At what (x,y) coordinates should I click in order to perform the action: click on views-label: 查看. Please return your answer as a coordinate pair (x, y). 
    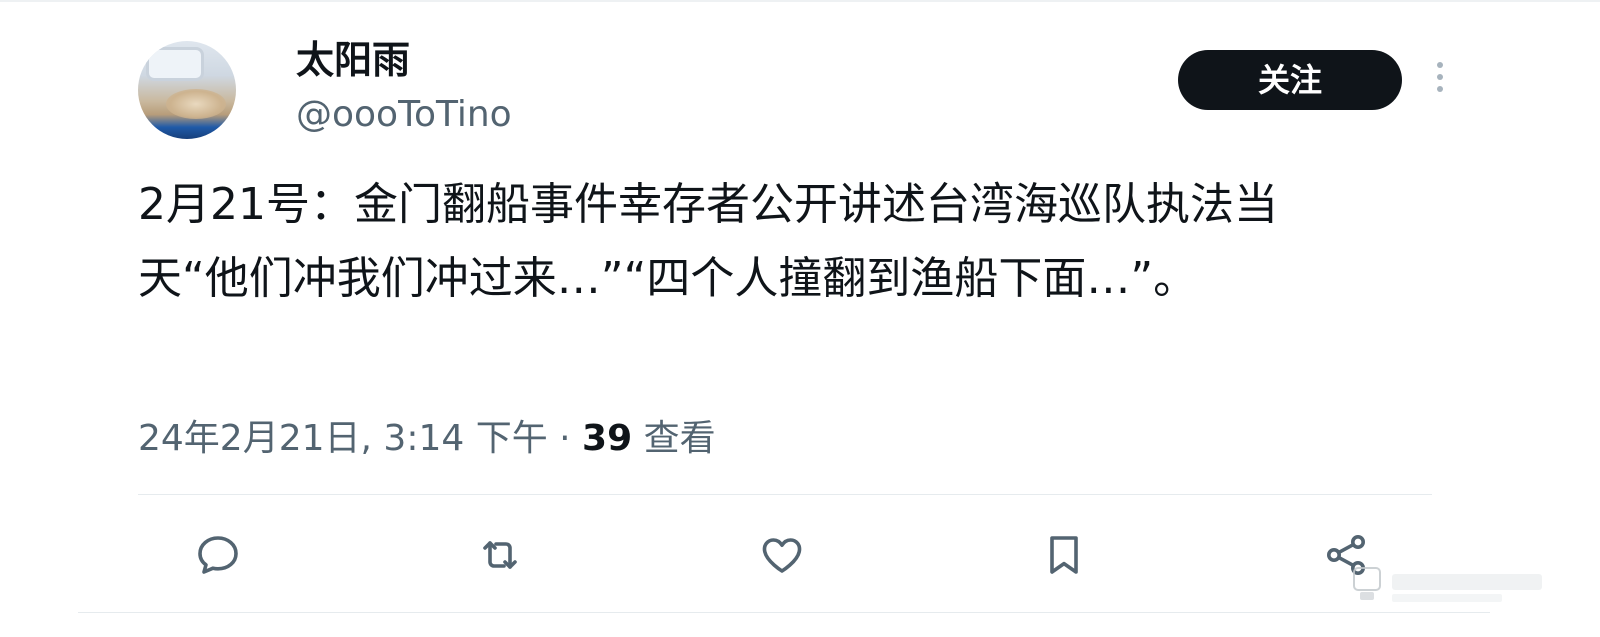
    Looking at the image, I should click on (674, 438).